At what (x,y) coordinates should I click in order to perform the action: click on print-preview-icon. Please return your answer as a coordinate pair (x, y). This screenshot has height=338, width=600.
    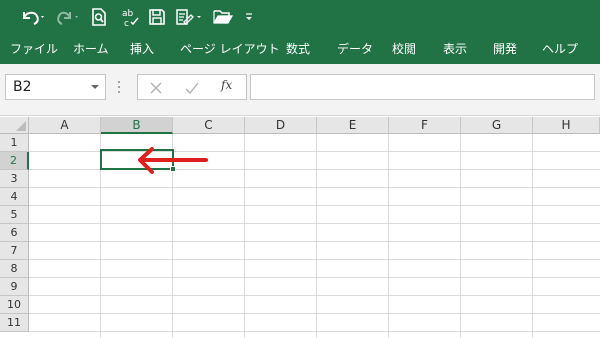
    Looking at the image, I should click on (99, 17).